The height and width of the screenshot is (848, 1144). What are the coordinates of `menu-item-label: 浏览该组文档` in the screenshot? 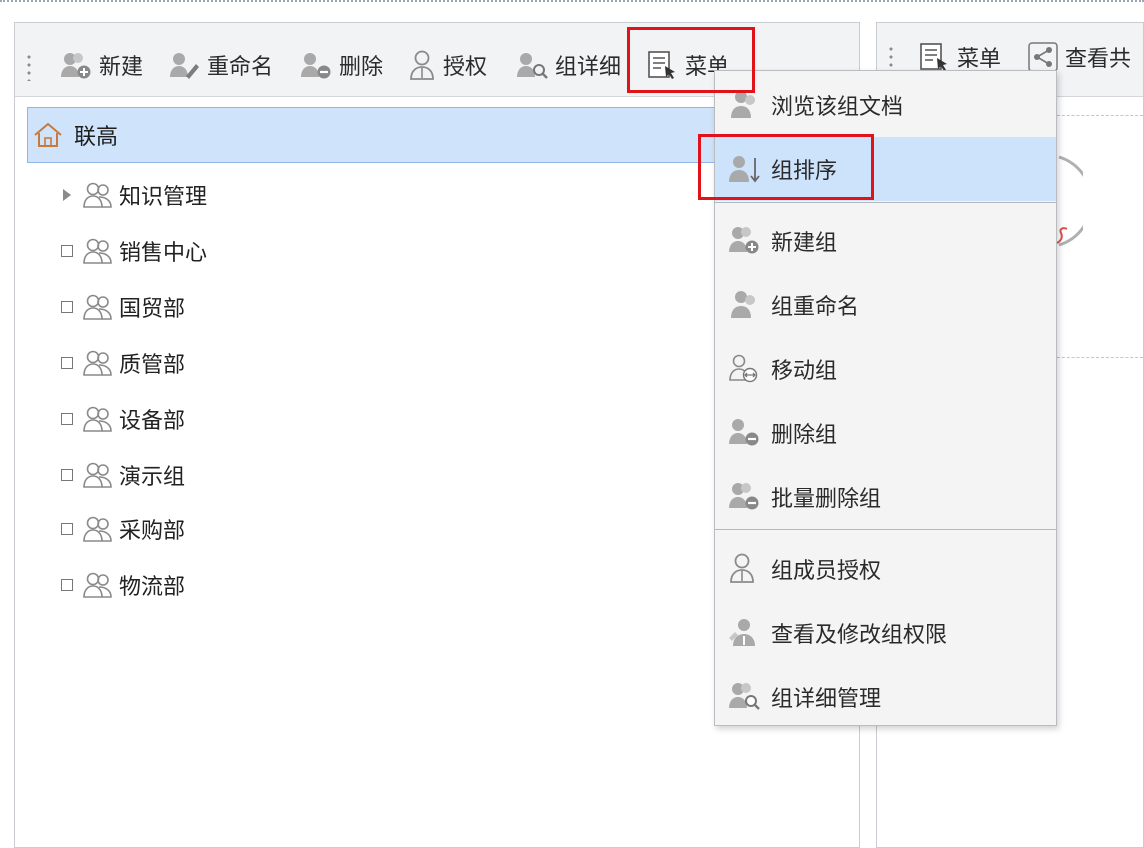 It's located at (837, 107).